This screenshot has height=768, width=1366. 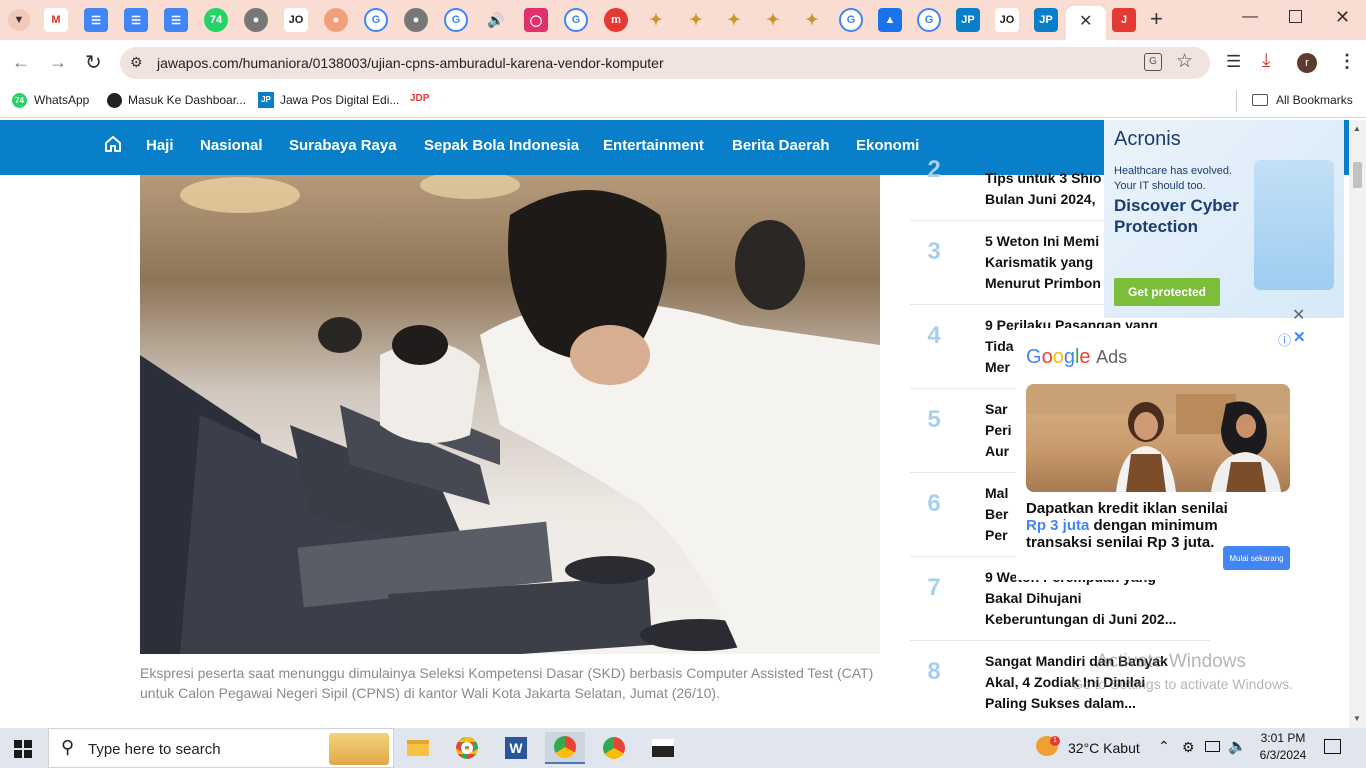 I want to click on active-tab: ✕, so click(x=1086, y=23).